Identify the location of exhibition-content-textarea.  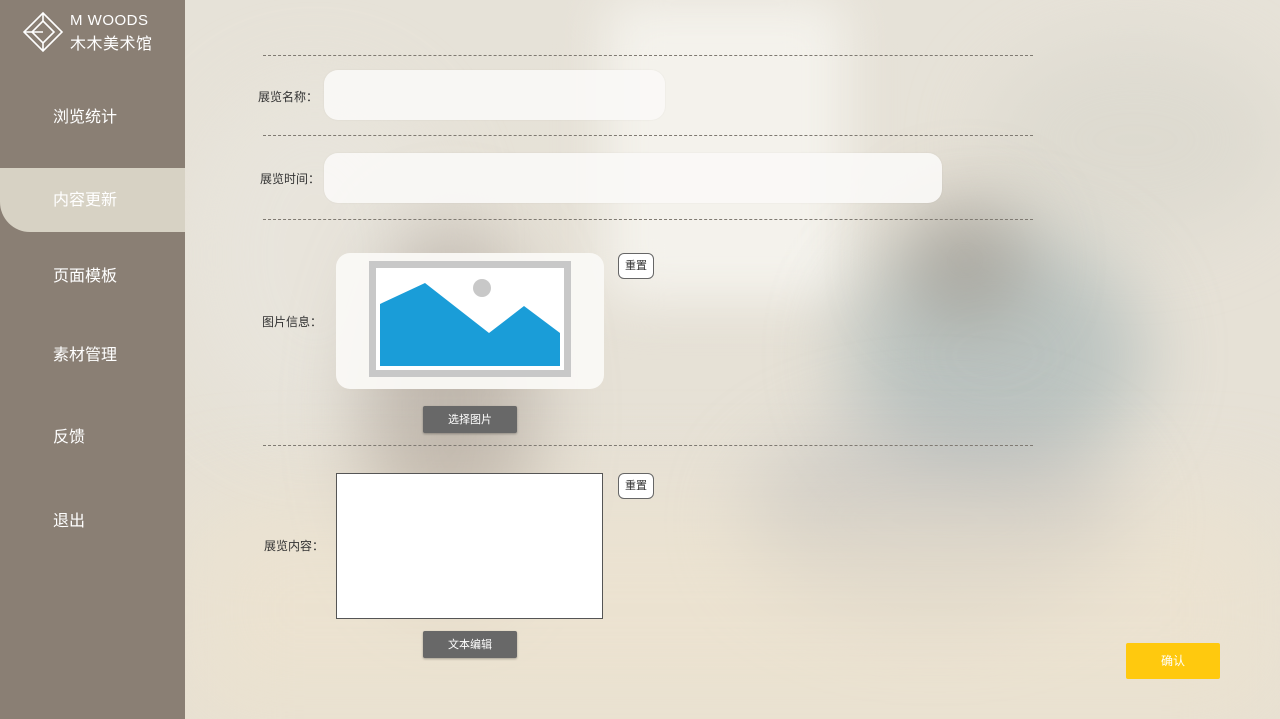
(469, 546).